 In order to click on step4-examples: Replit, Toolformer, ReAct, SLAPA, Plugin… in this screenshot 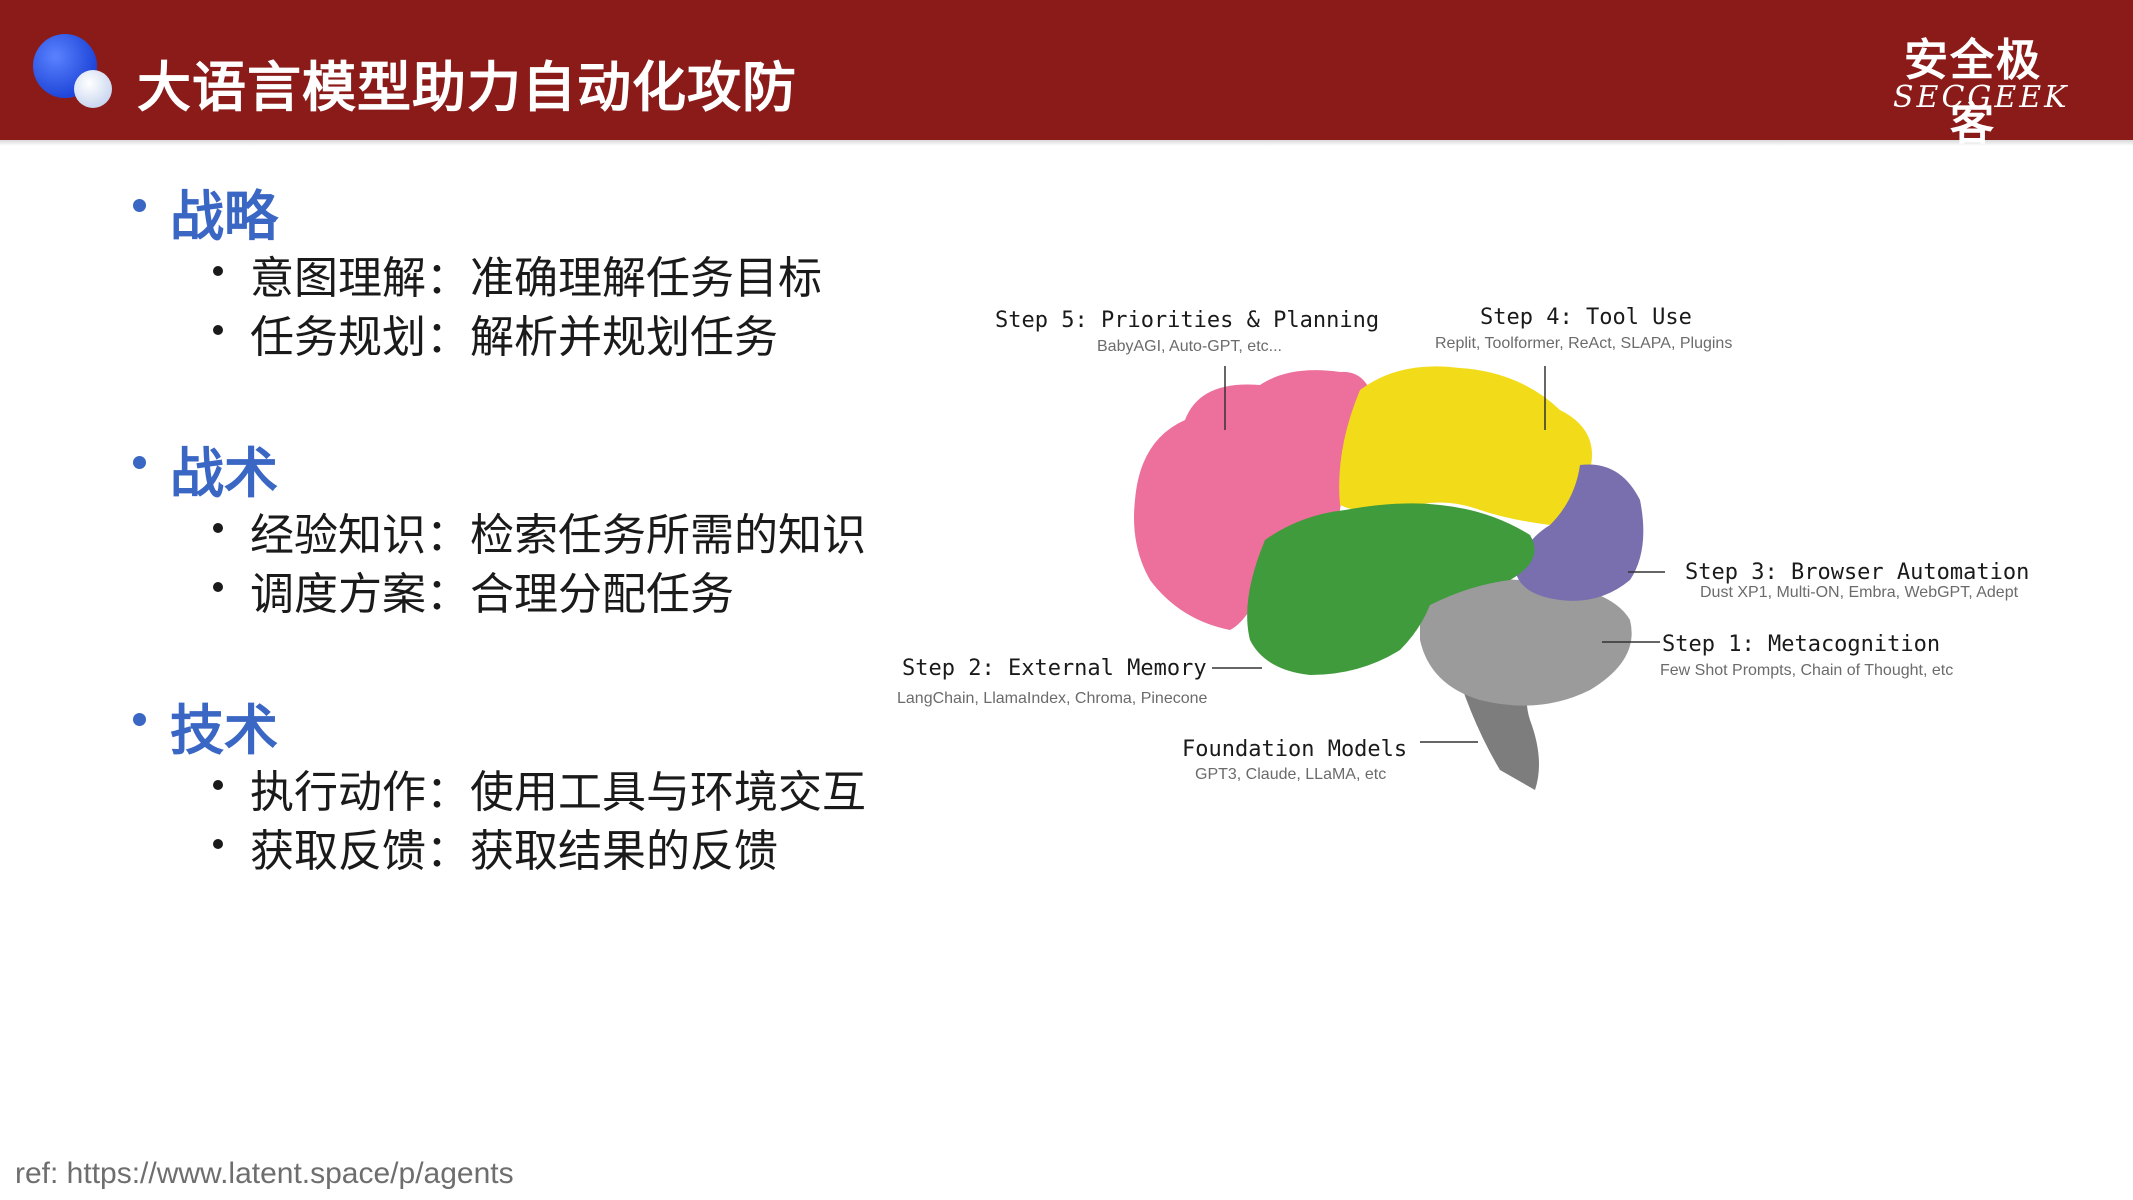, I will do `click(1584, 343)`.